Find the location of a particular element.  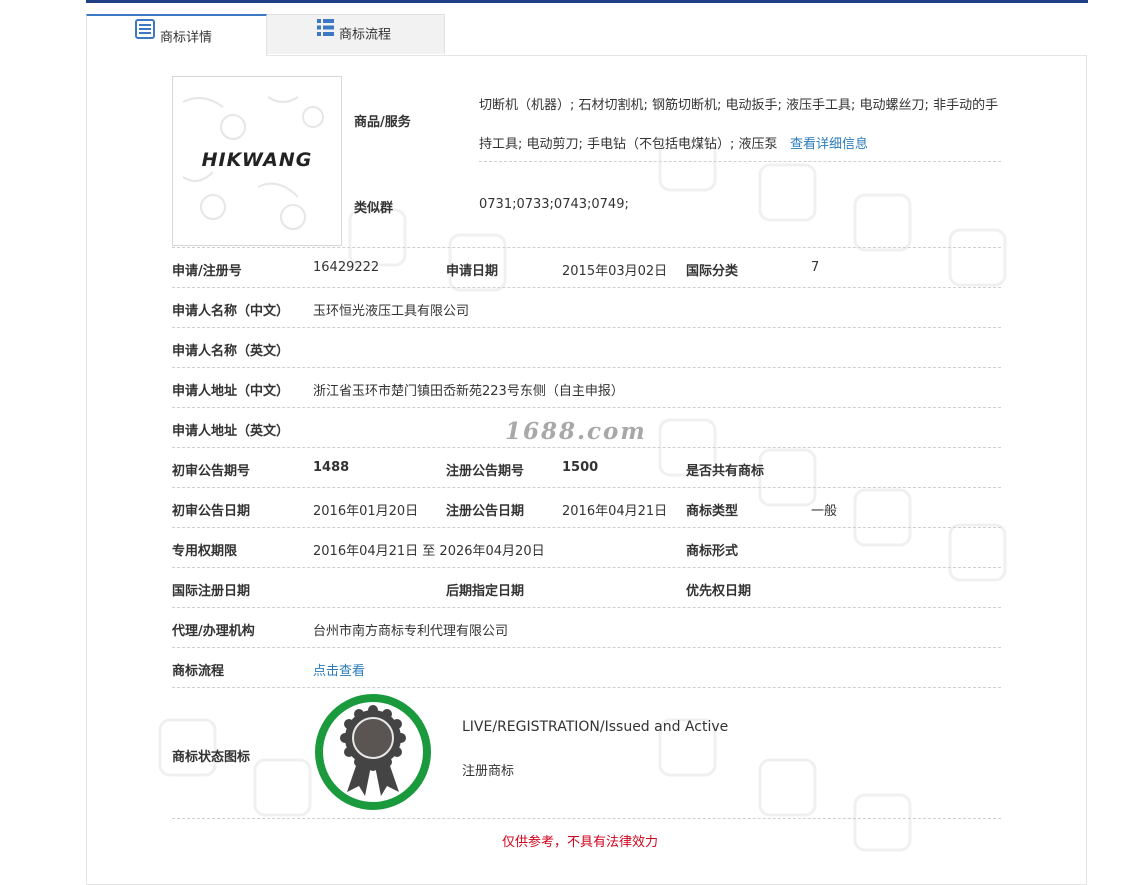

address-cn-value: 浙江省玉环市楚门镇田岙新苑223号东侧（自主申报） is located at coordinates (468, 391).